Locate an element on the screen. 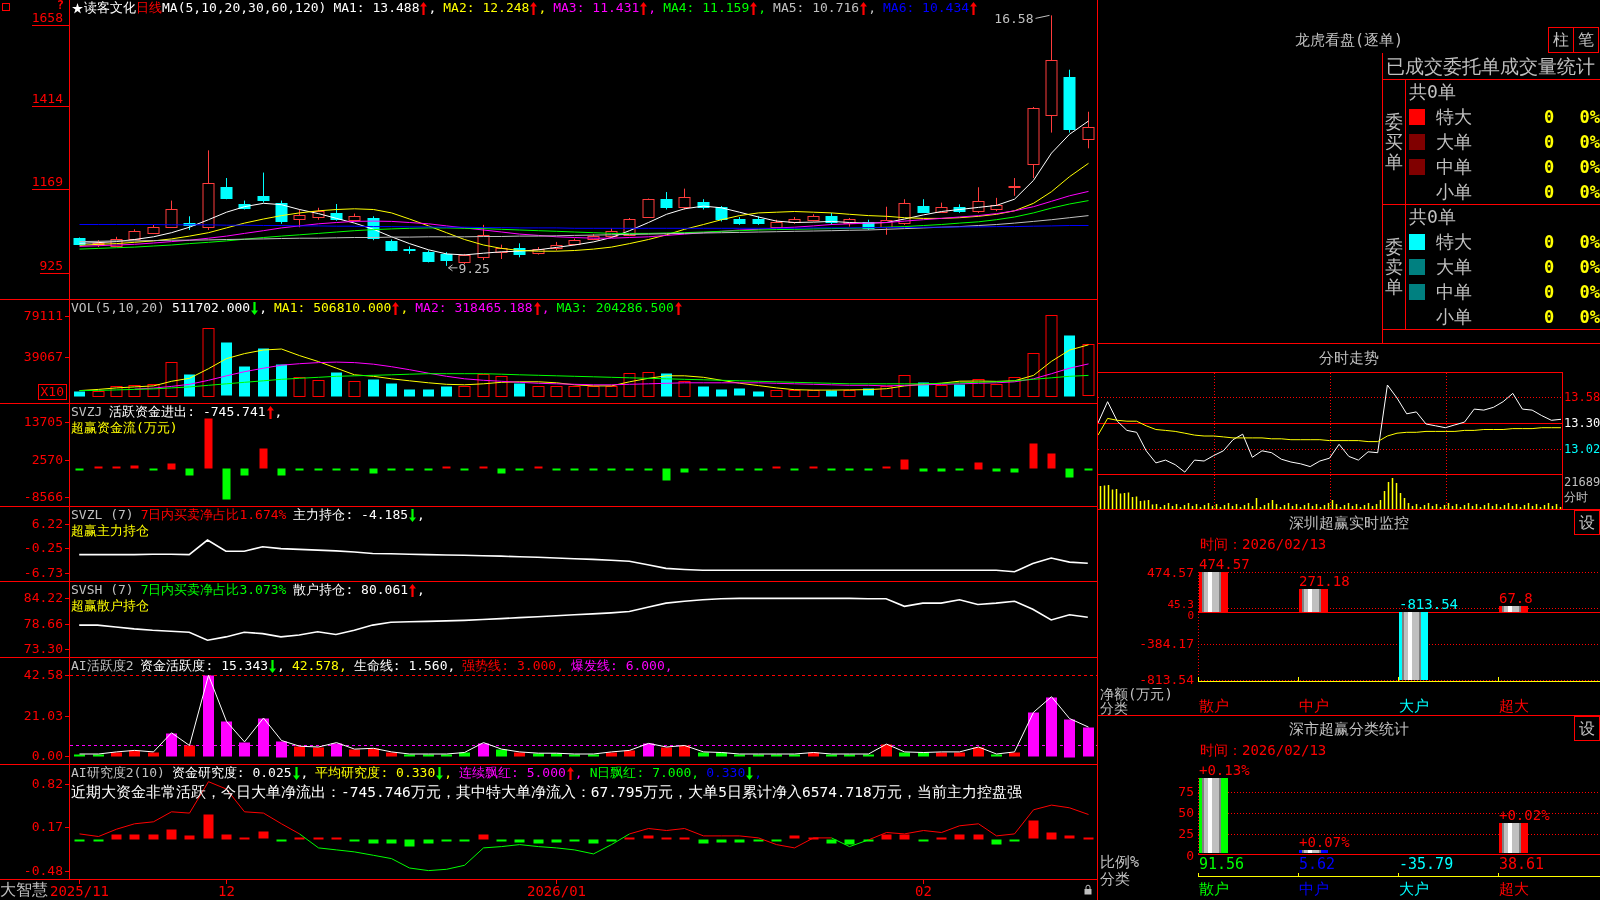  order-size-label: 大单 is located at coordinates (1453, 267).